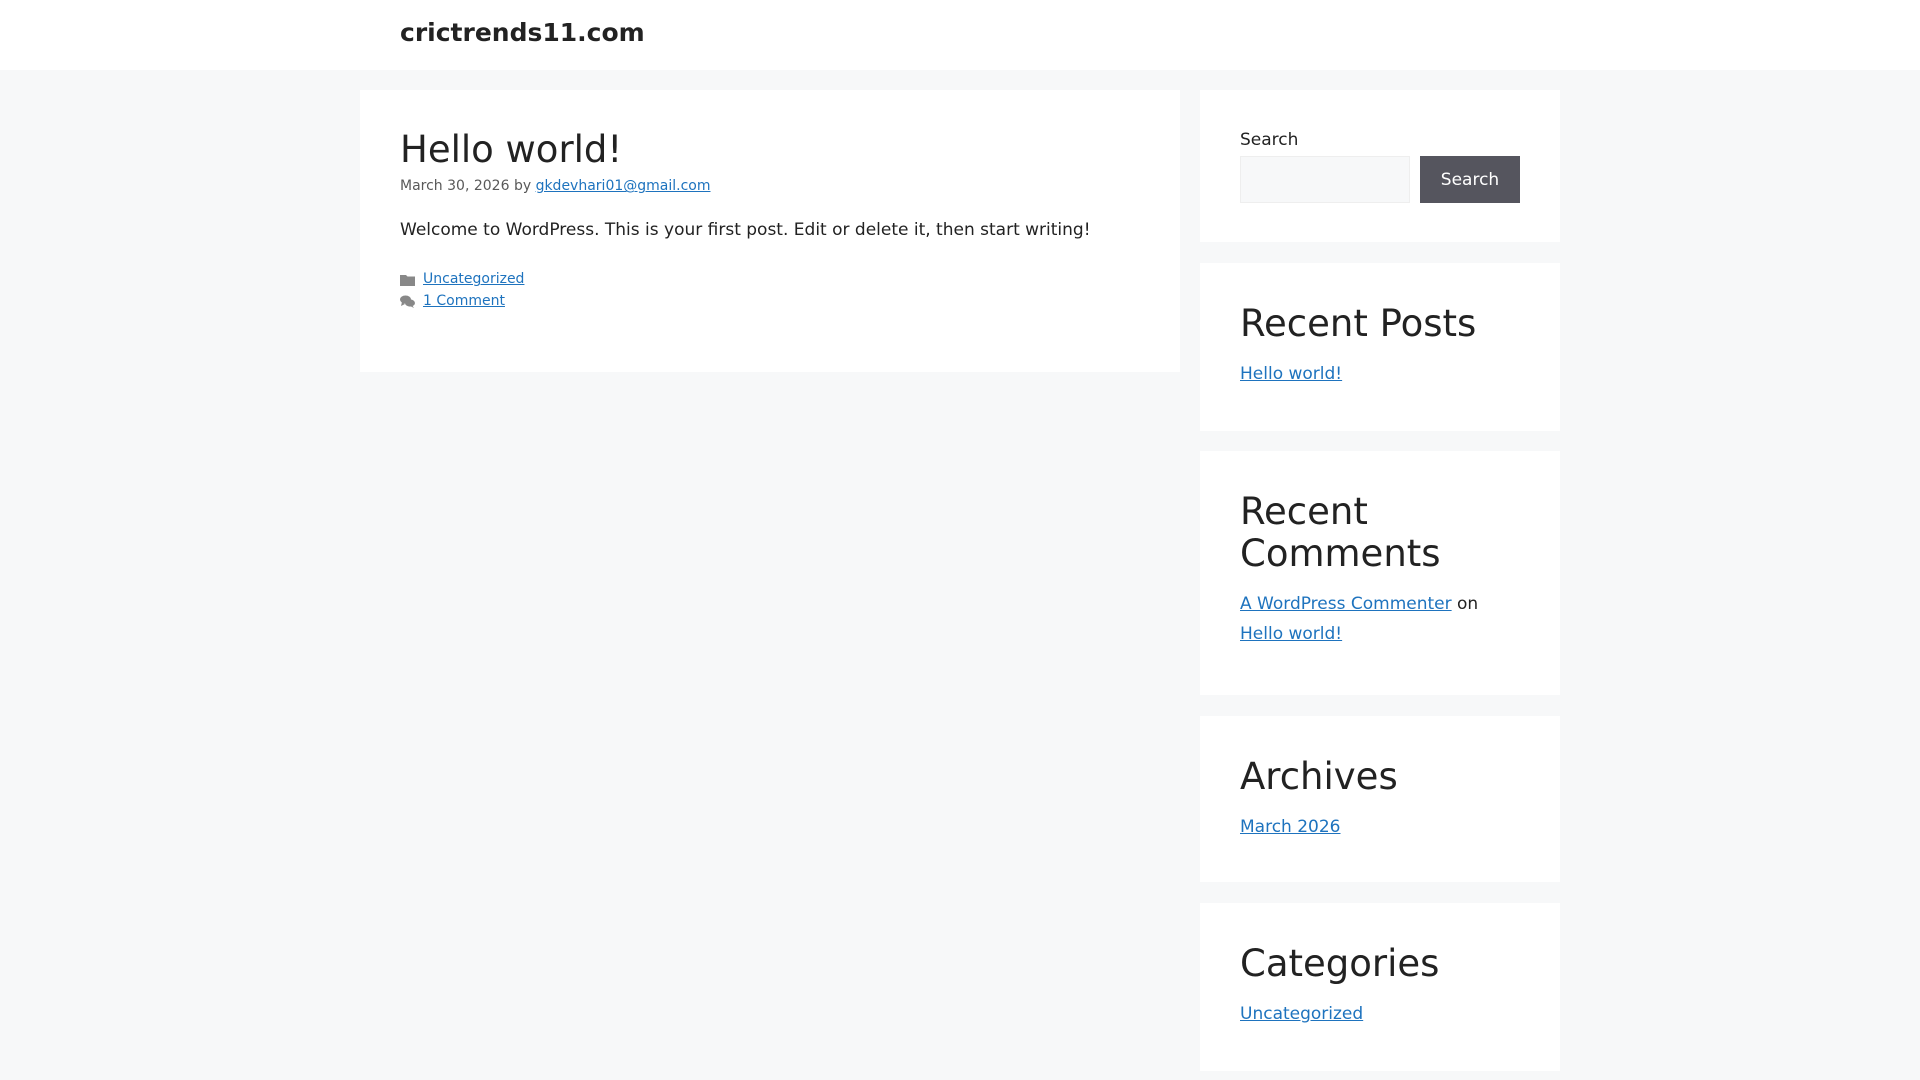  Describe the element at coordinates (1380, 799) in the screenshot. I see `archives-widget: Archives March 2026` at that location.